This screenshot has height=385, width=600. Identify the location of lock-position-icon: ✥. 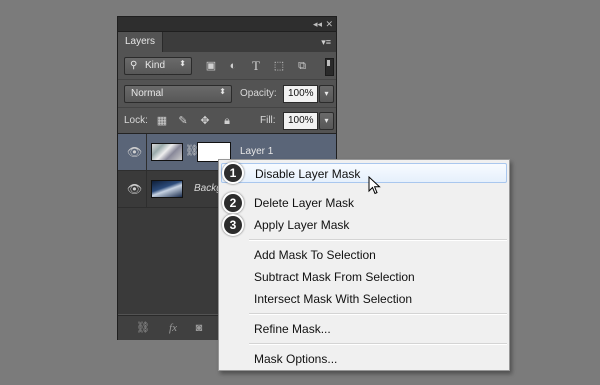
(205, 121).